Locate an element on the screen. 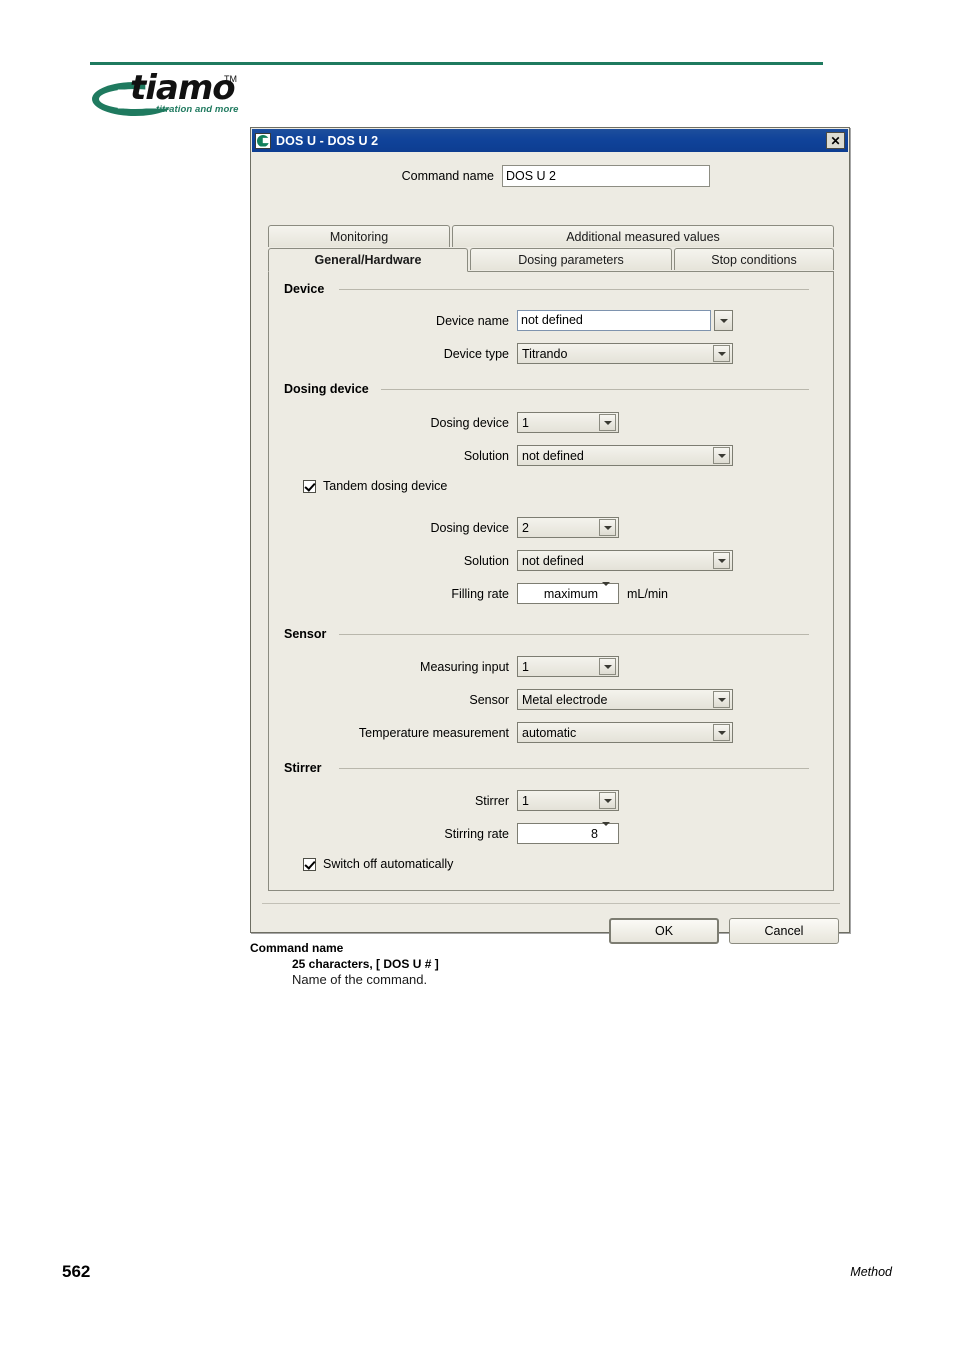 This screenshot has height=1351, width=954. tab-stop-conditions: Stop conditions is located at coordinates (754, 259).